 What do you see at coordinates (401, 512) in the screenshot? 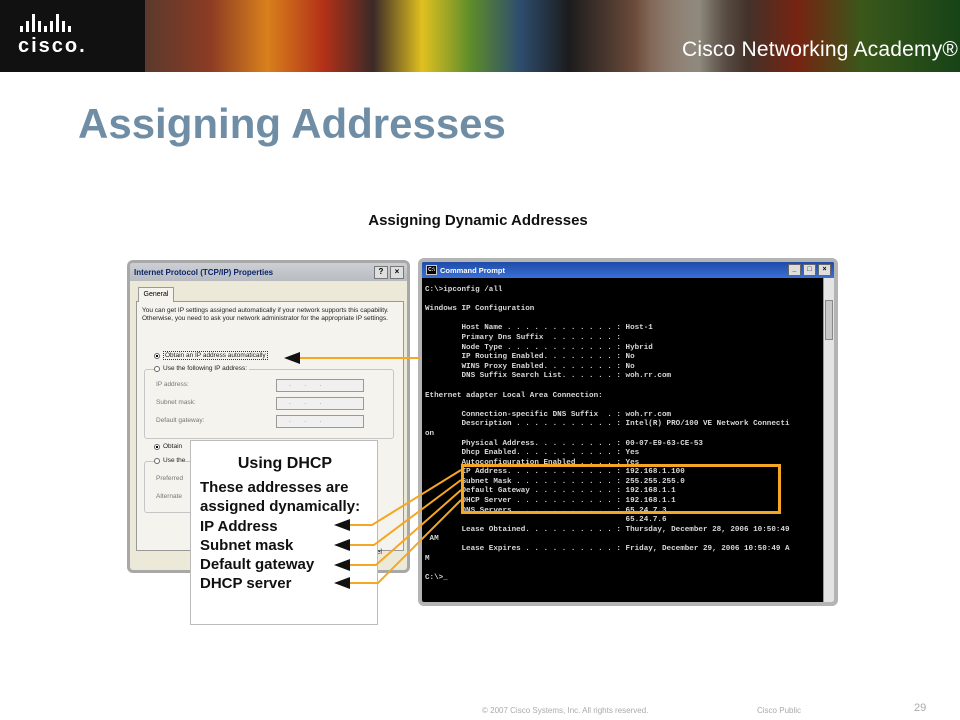
I see `arrow-subnet-mask` at bounding box center [401, 512].